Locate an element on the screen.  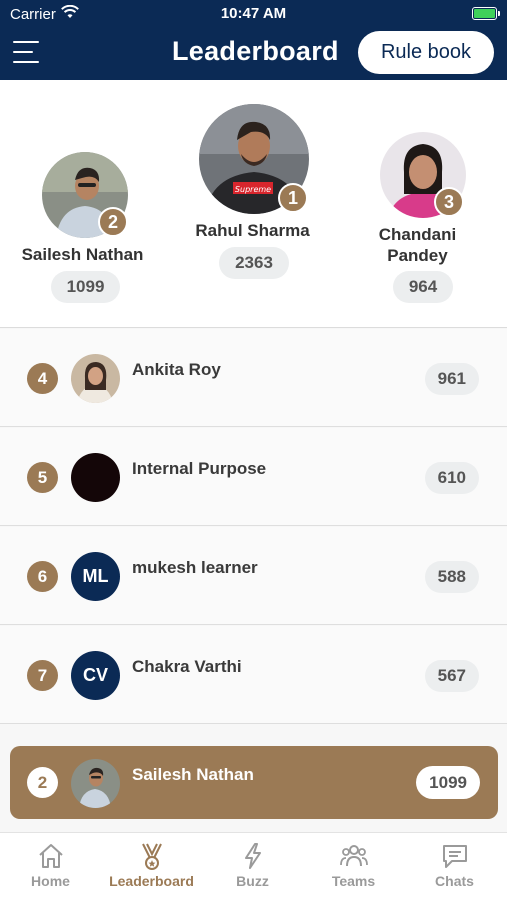
player-score: 964 is located at coordinates (423, 287).